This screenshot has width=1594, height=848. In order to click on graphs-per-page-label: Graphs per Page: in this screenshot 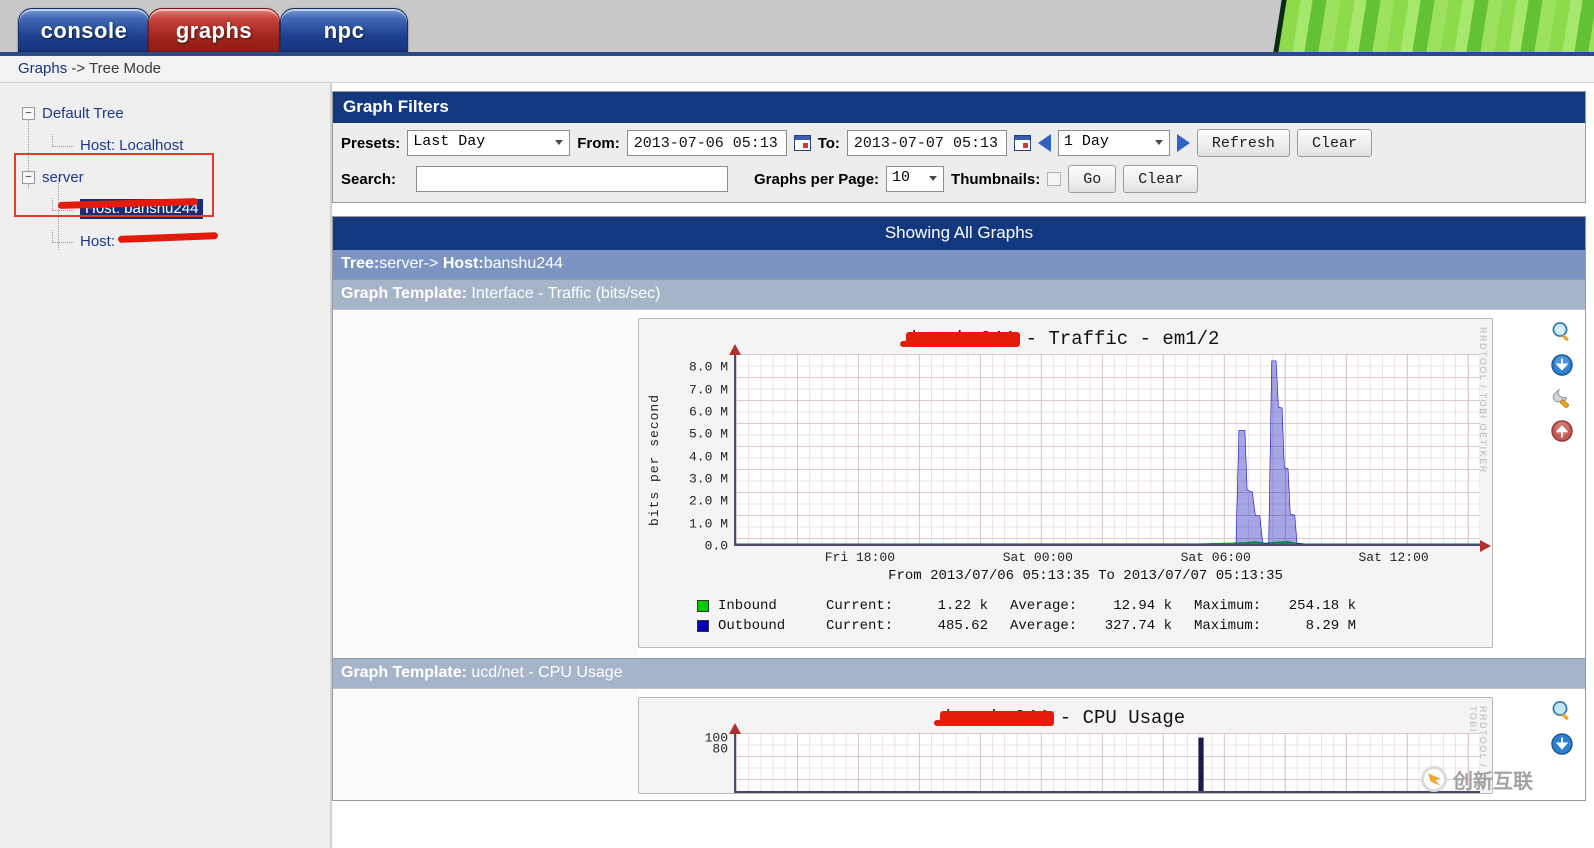, I will do `click(817, 179)`.